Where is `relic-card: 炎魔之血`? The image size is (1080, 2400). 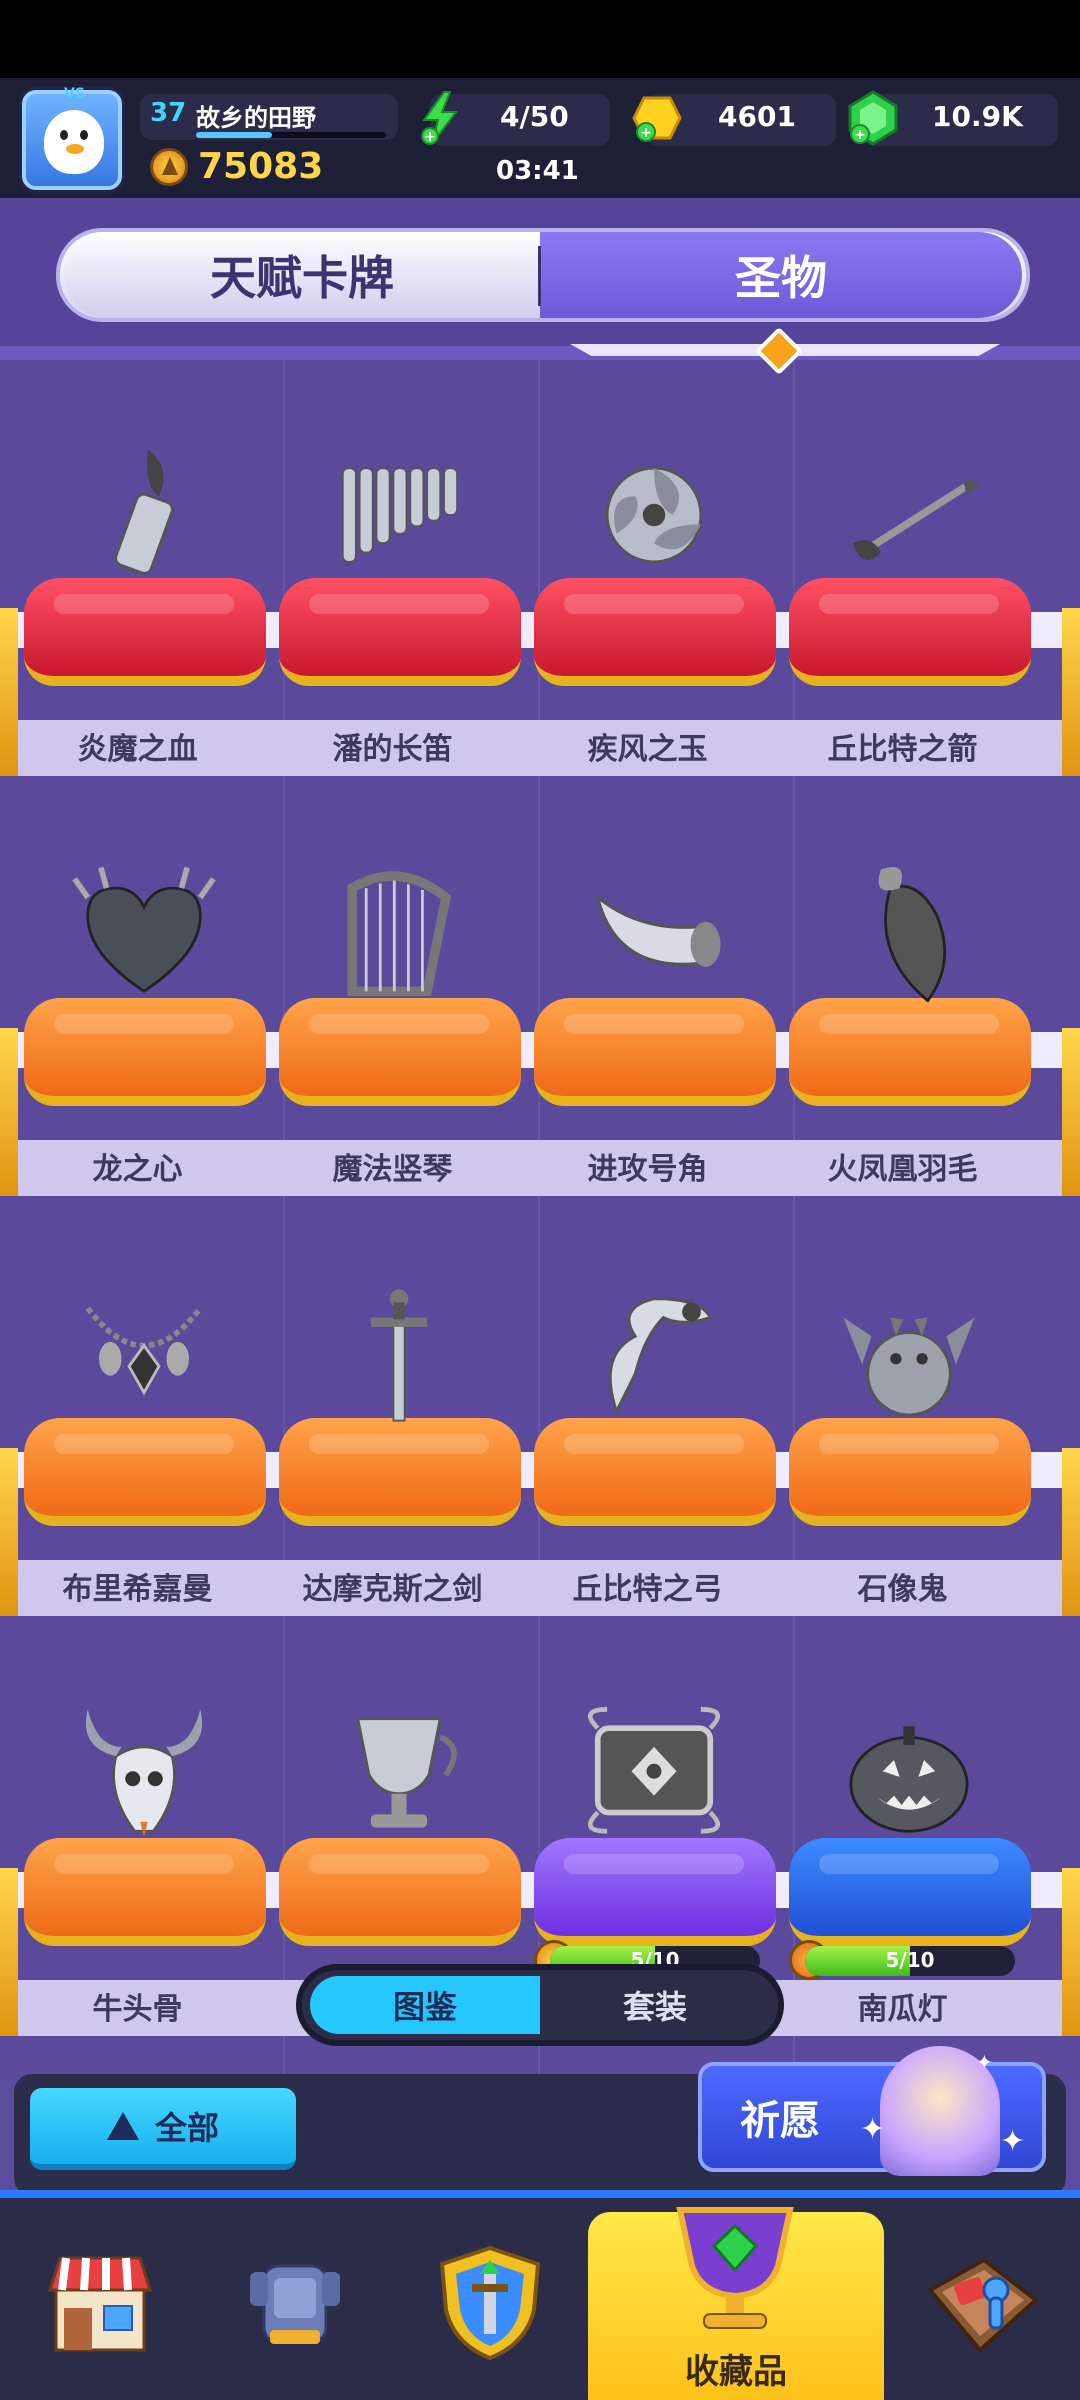
relic-card: 炎魔之血 is located at coordinates (138, 570).